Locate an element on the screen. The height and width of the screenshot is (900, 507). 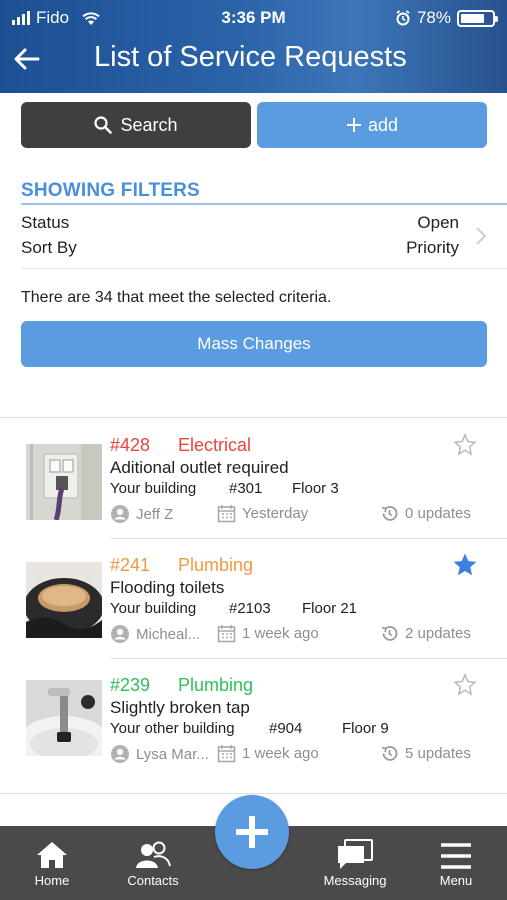
nav-messaging-label: Messaging is located at coordinates (355, 880).